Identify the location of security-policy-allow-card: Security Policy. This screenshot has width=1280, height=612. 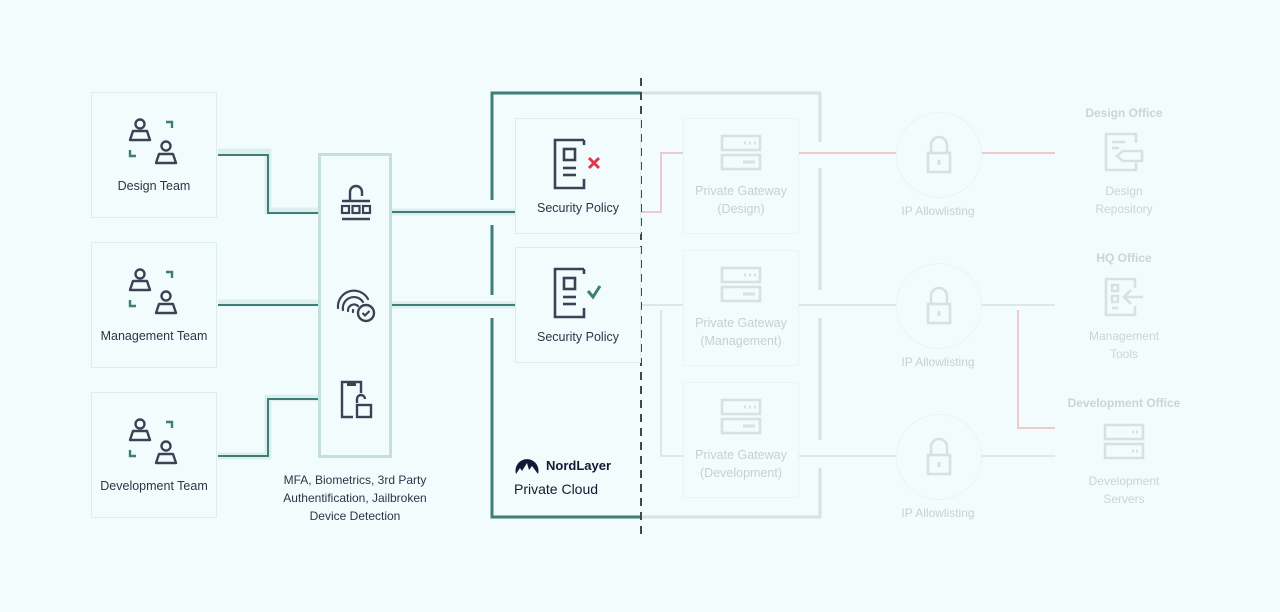
(578, 305).